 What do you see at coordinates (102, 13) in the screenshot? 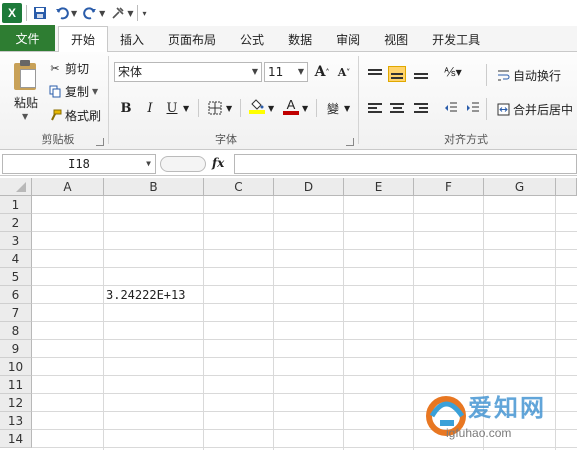
I see `redo-dropdown-icon: ▼` at bounding box center [102, 13].